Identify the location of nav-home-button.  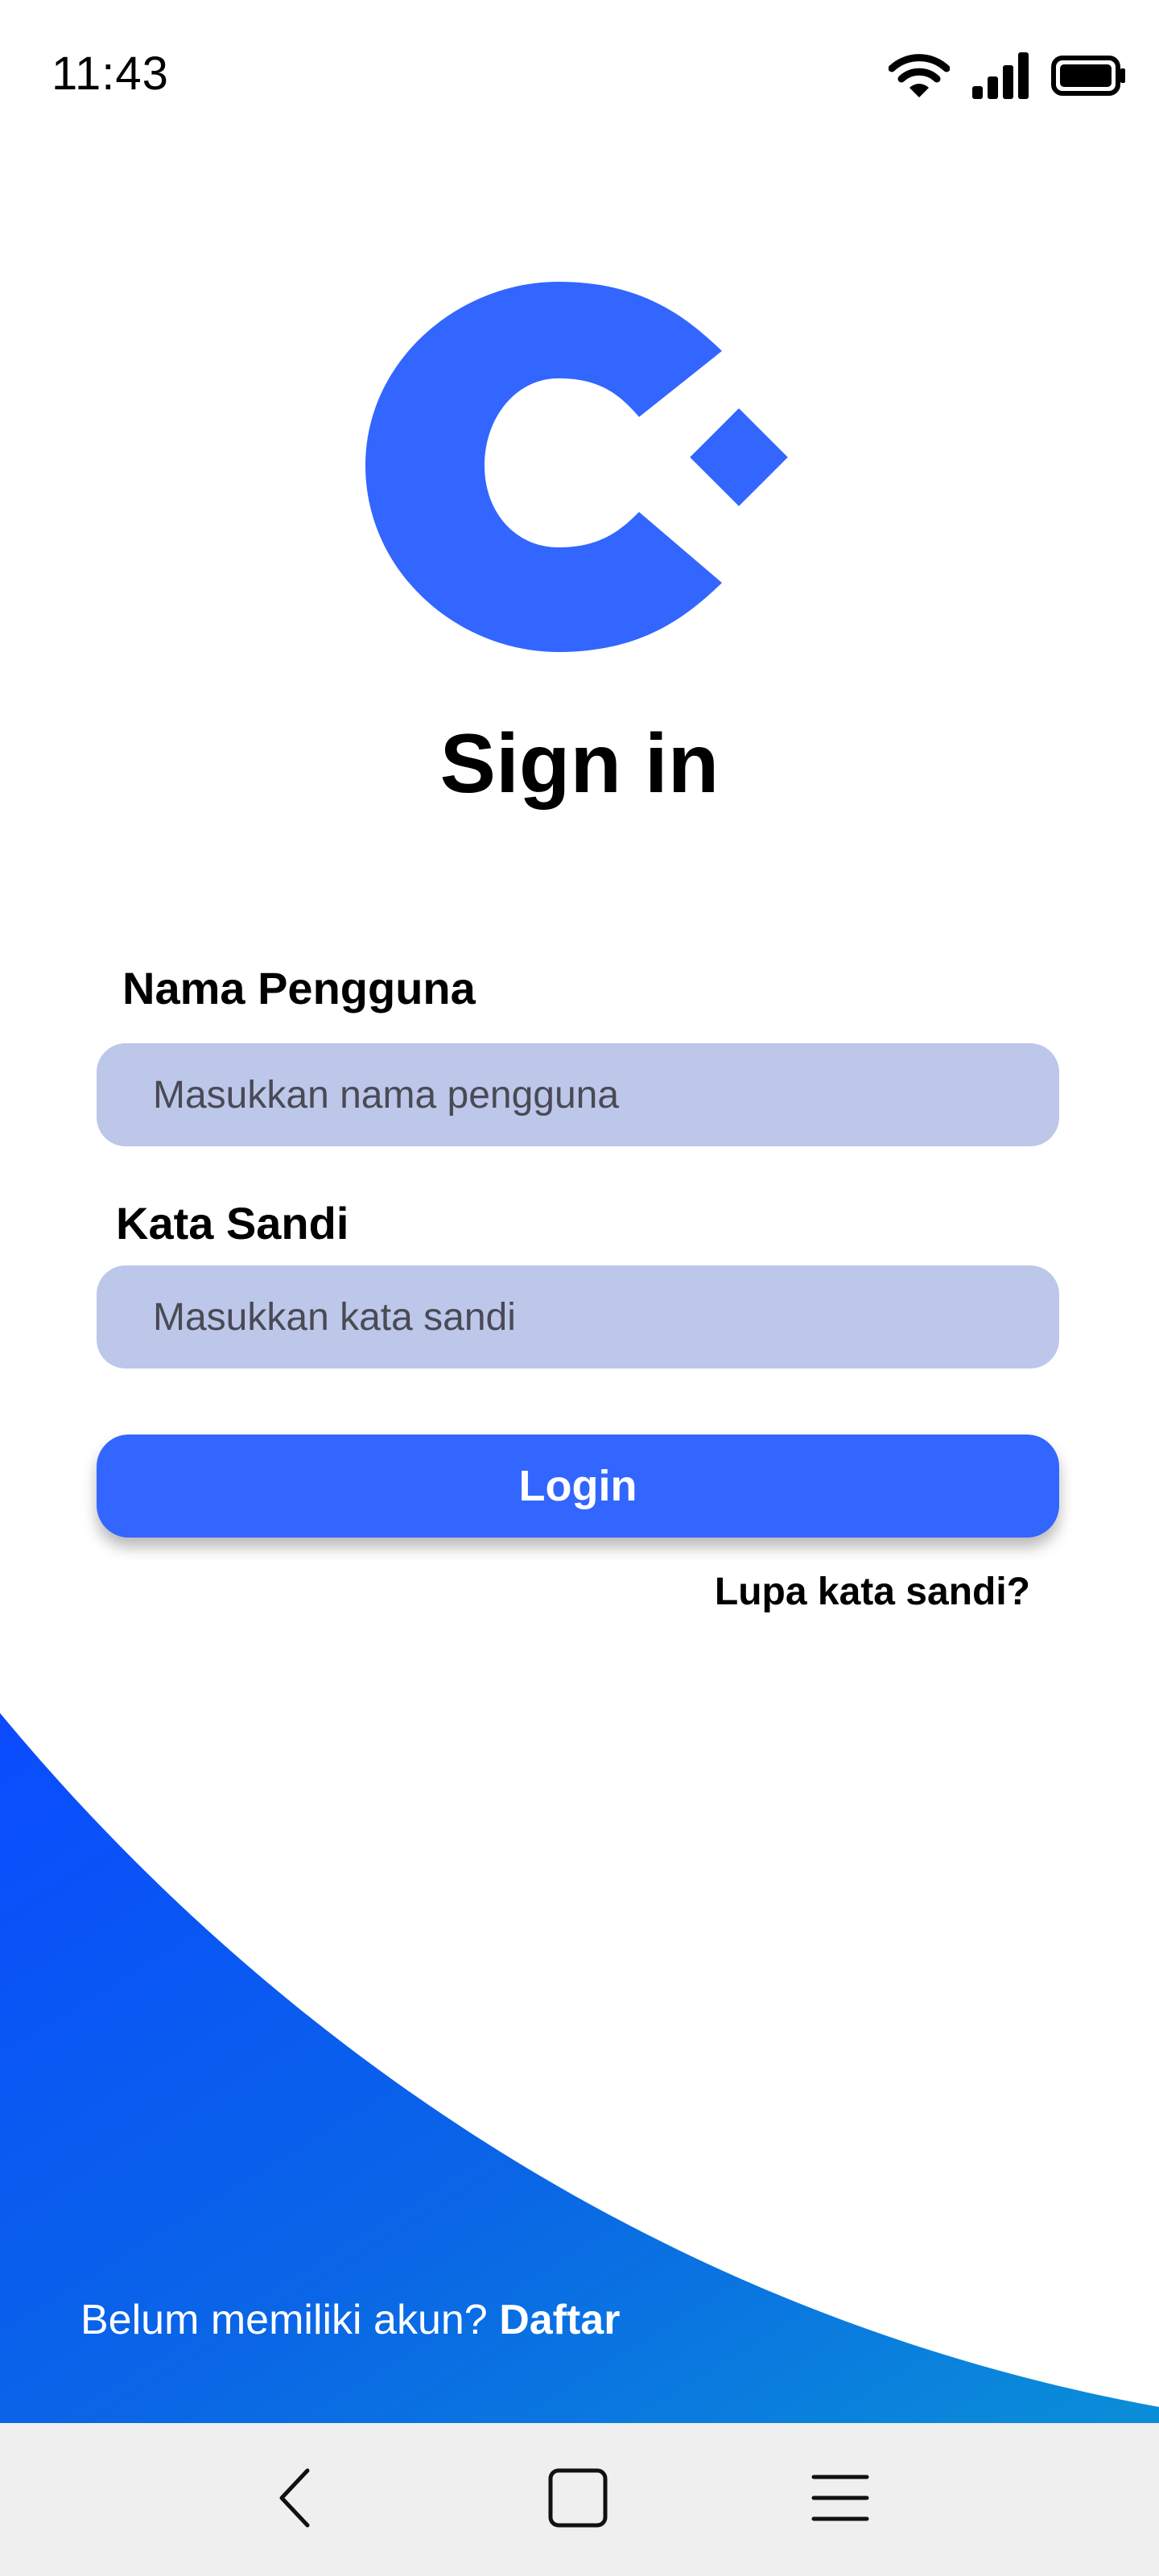
(578, 2499).